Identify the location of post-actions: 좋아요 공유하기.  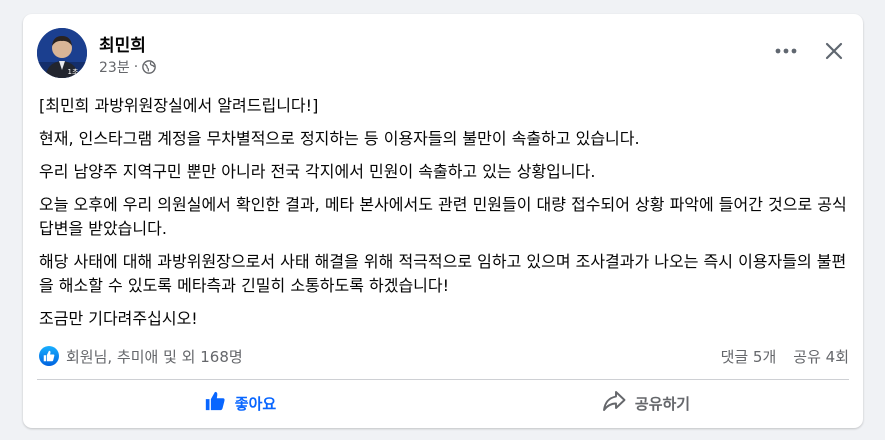
(443, 403).